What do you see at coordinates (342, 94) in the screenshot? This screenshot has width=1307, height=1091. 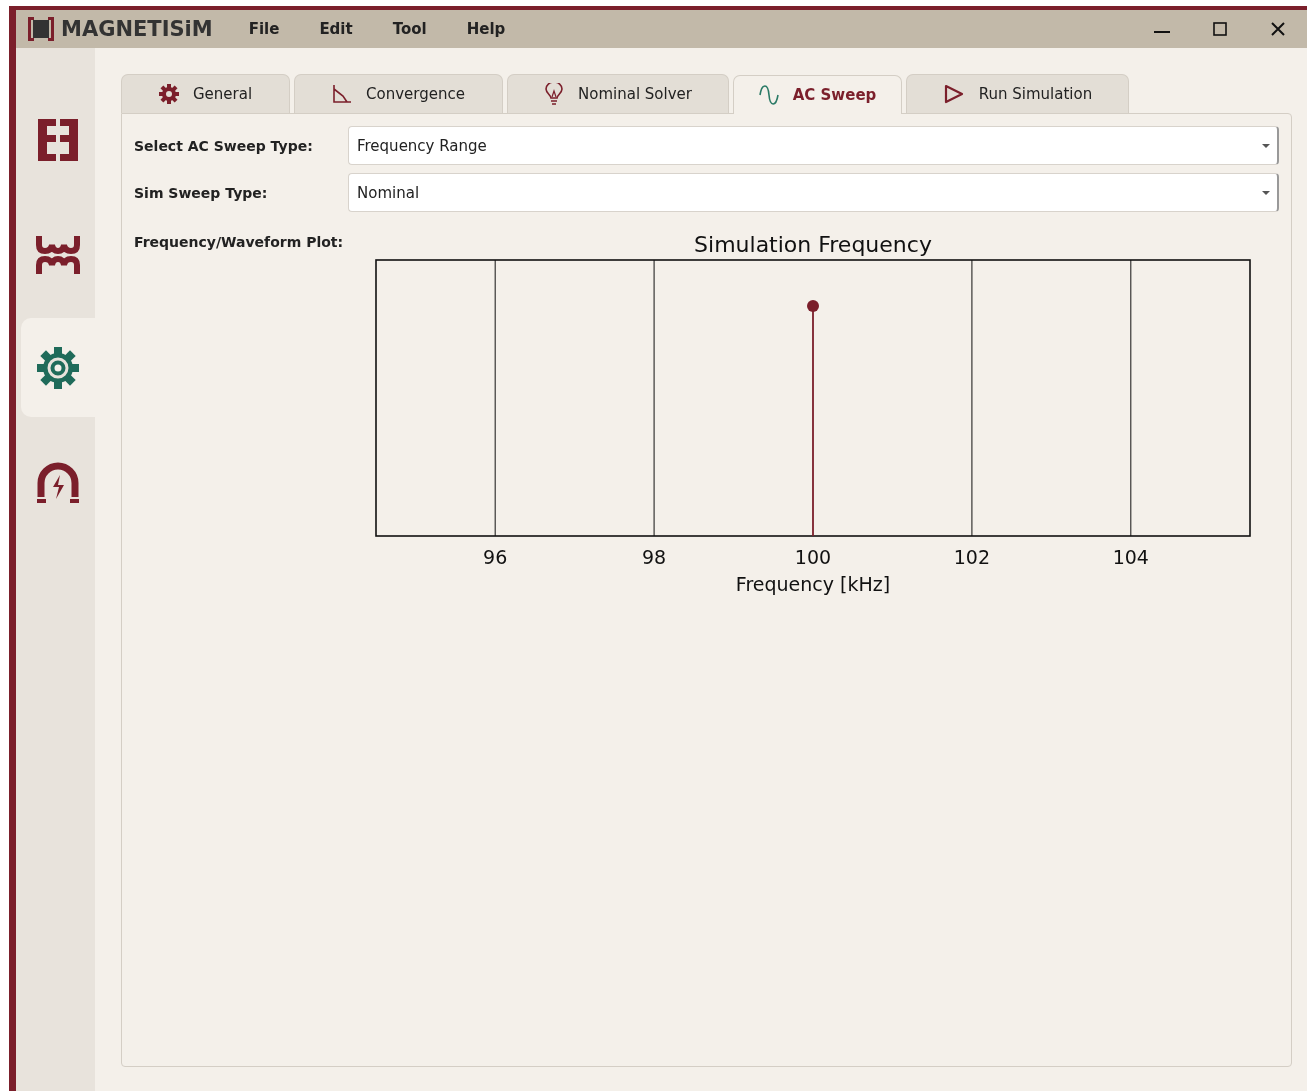 I see `curve-chart-icon` at bounding box center [342, 94].